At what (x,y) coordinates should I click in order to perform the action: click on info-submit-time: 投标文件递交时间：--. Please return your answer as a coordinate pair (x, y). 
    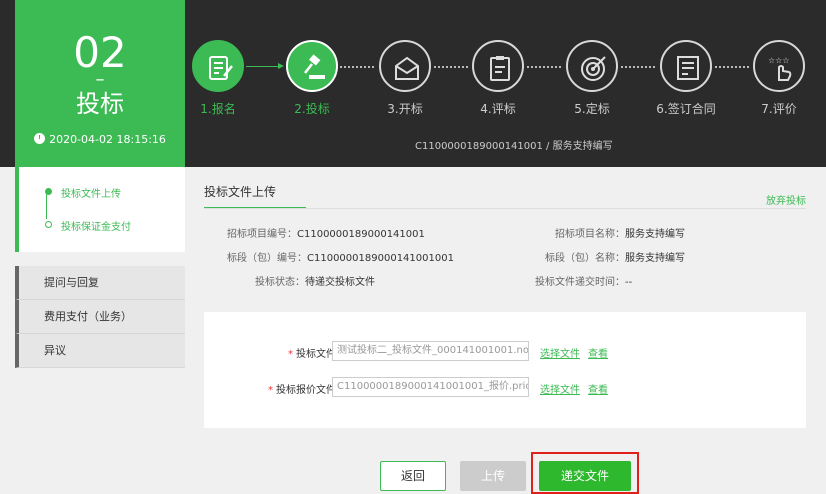
    Looking at the image, I should click on (584, 282).